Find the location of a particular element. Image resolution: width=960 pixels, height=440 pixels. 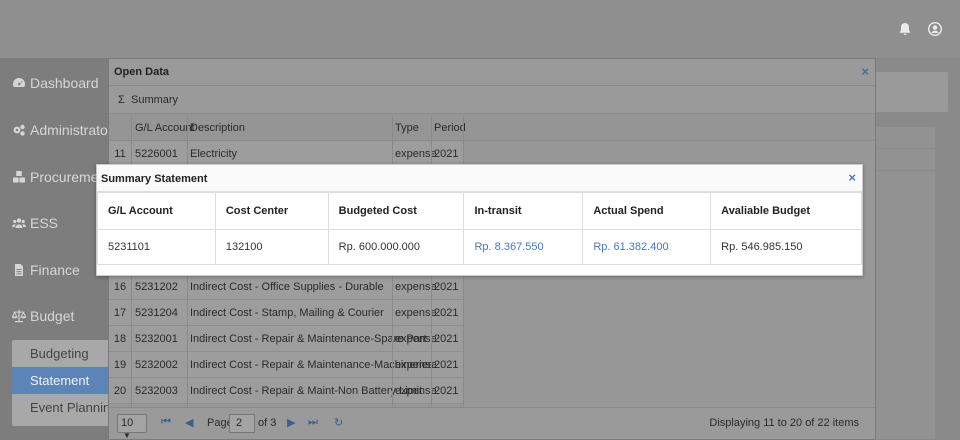

column-header-description: Description is located at coordinates (217, 128).